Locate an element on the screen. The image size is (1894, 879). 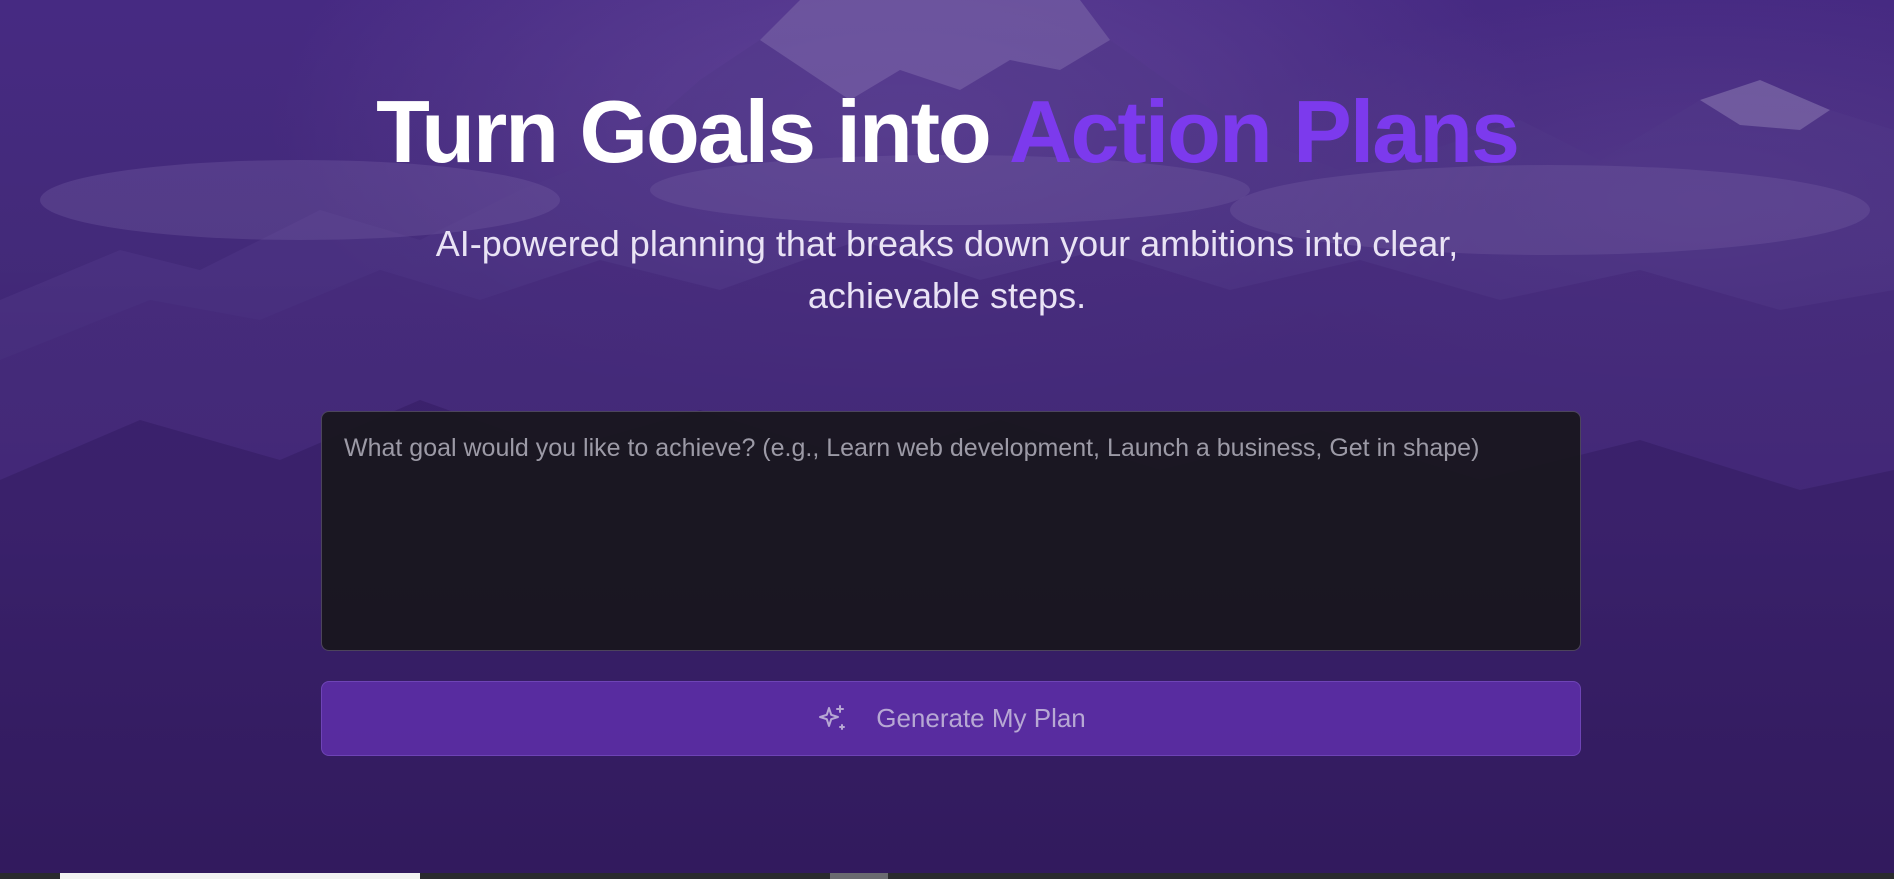
generate-plan-button: Generate My Plan is located at coordinates (951, 718).